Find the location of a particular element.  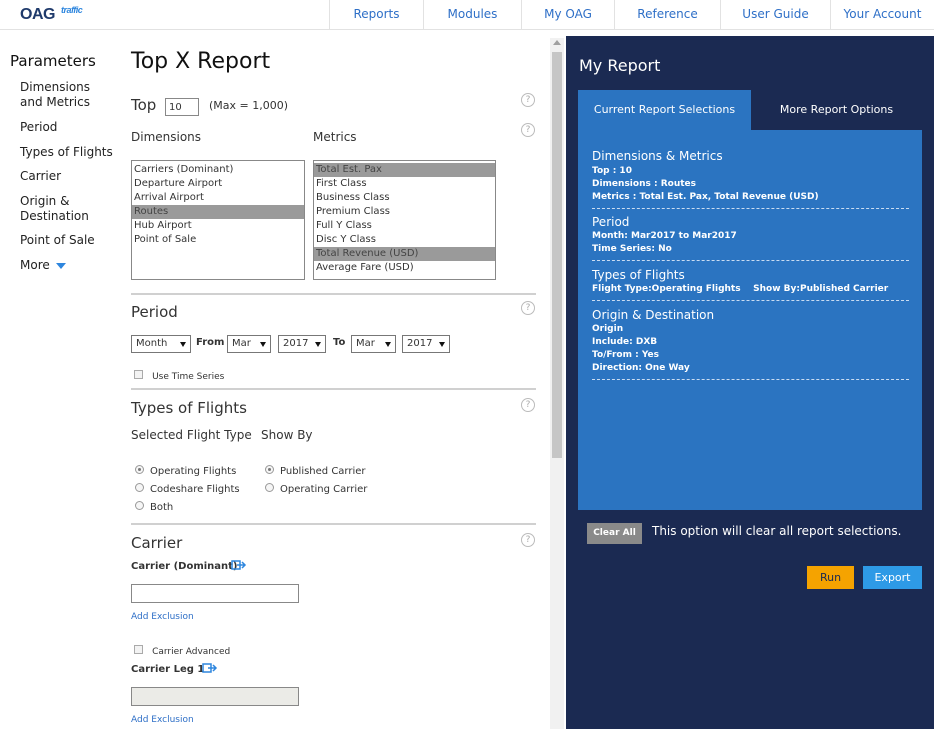

metric-option: Premium Class is located at coordinates (404, 212).